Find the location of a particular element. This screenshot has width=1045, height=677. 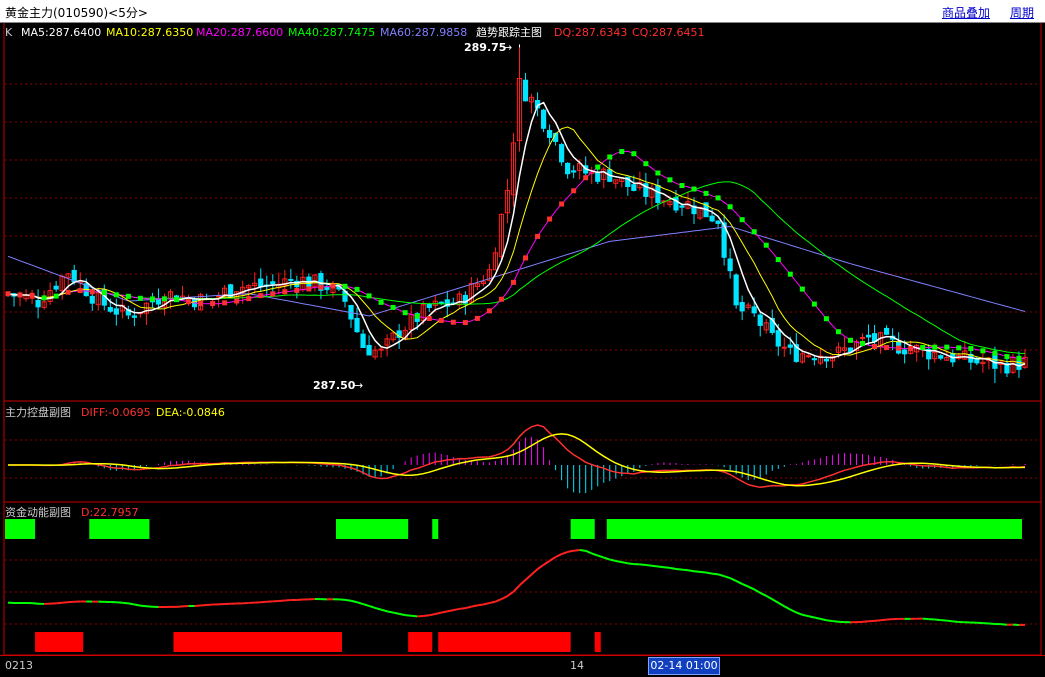

ma5-legend: MA5:287.6400 is located at coordinates (61, 32).